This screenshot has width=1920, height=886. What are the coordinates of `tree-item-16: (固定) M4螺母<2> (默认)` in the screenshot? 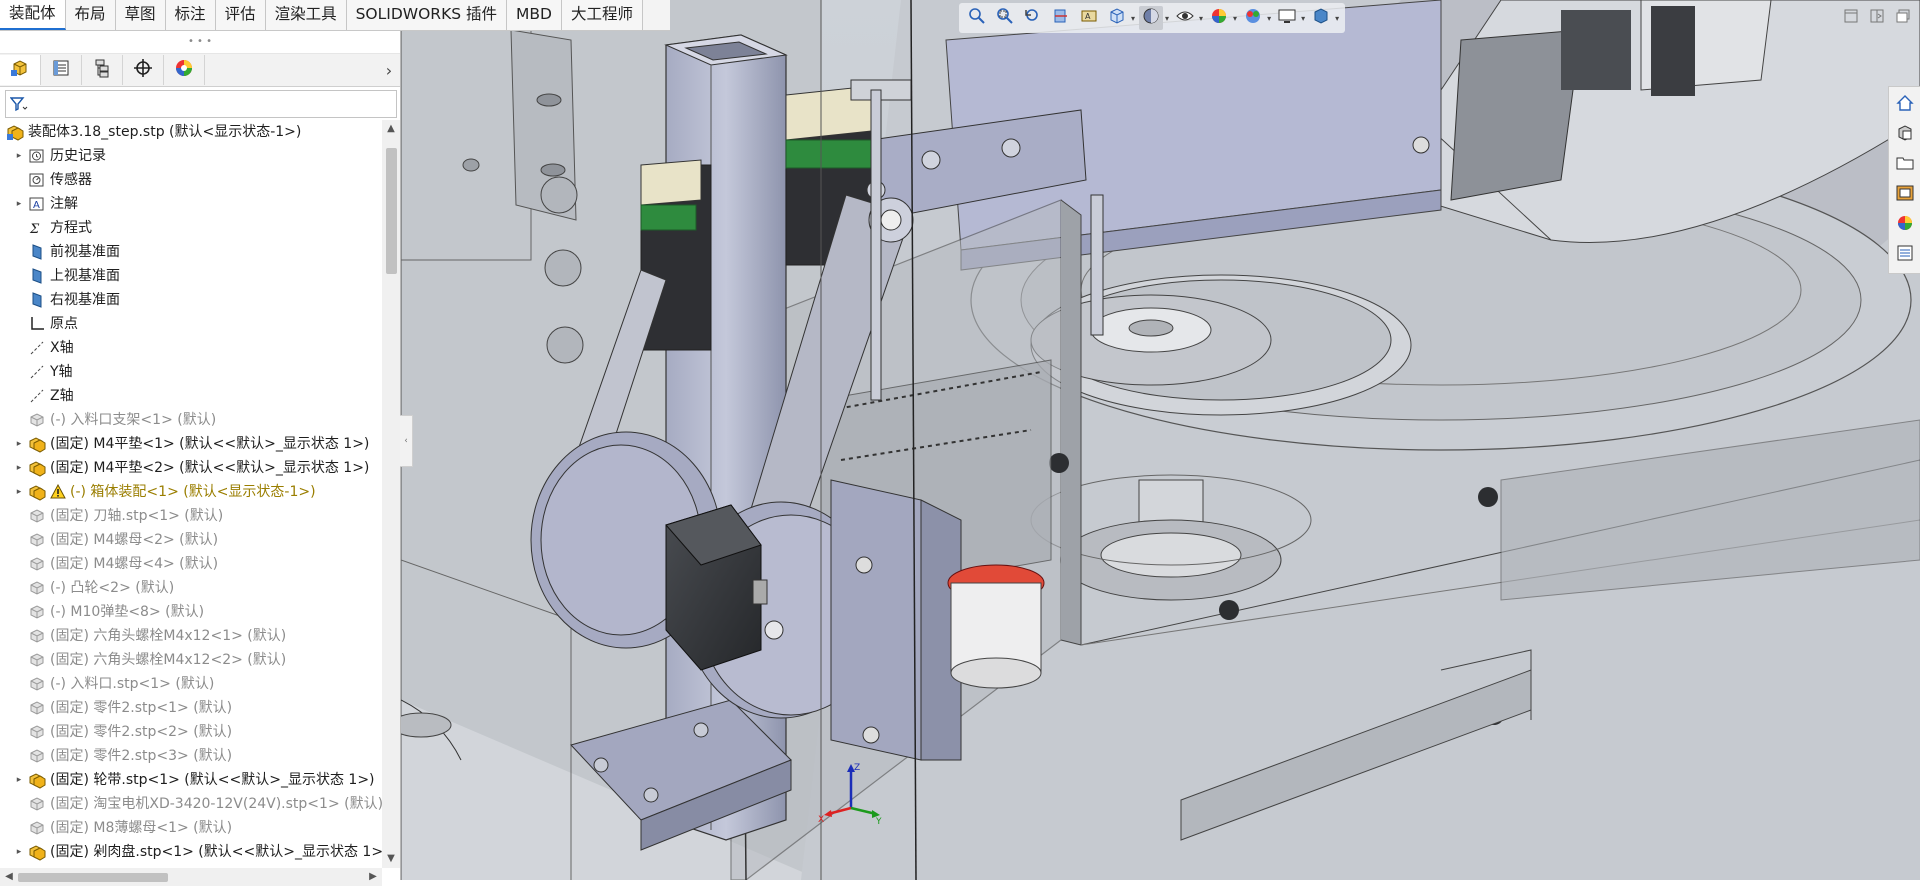 It's located at (191, 540).